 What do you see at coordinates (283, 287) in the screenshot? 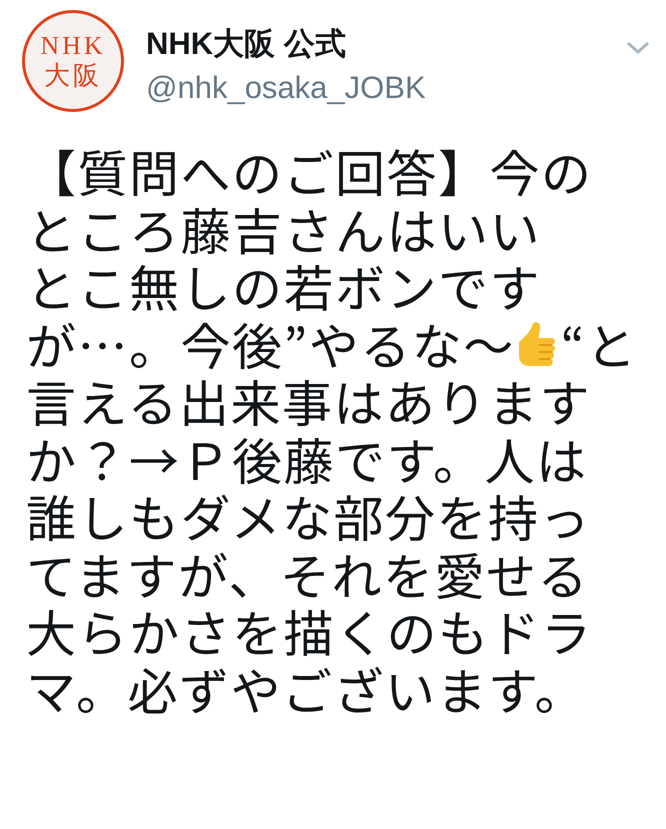
I see `tweet-text-line: とこ無しの若ボンです` at bounding box center [283, 287].